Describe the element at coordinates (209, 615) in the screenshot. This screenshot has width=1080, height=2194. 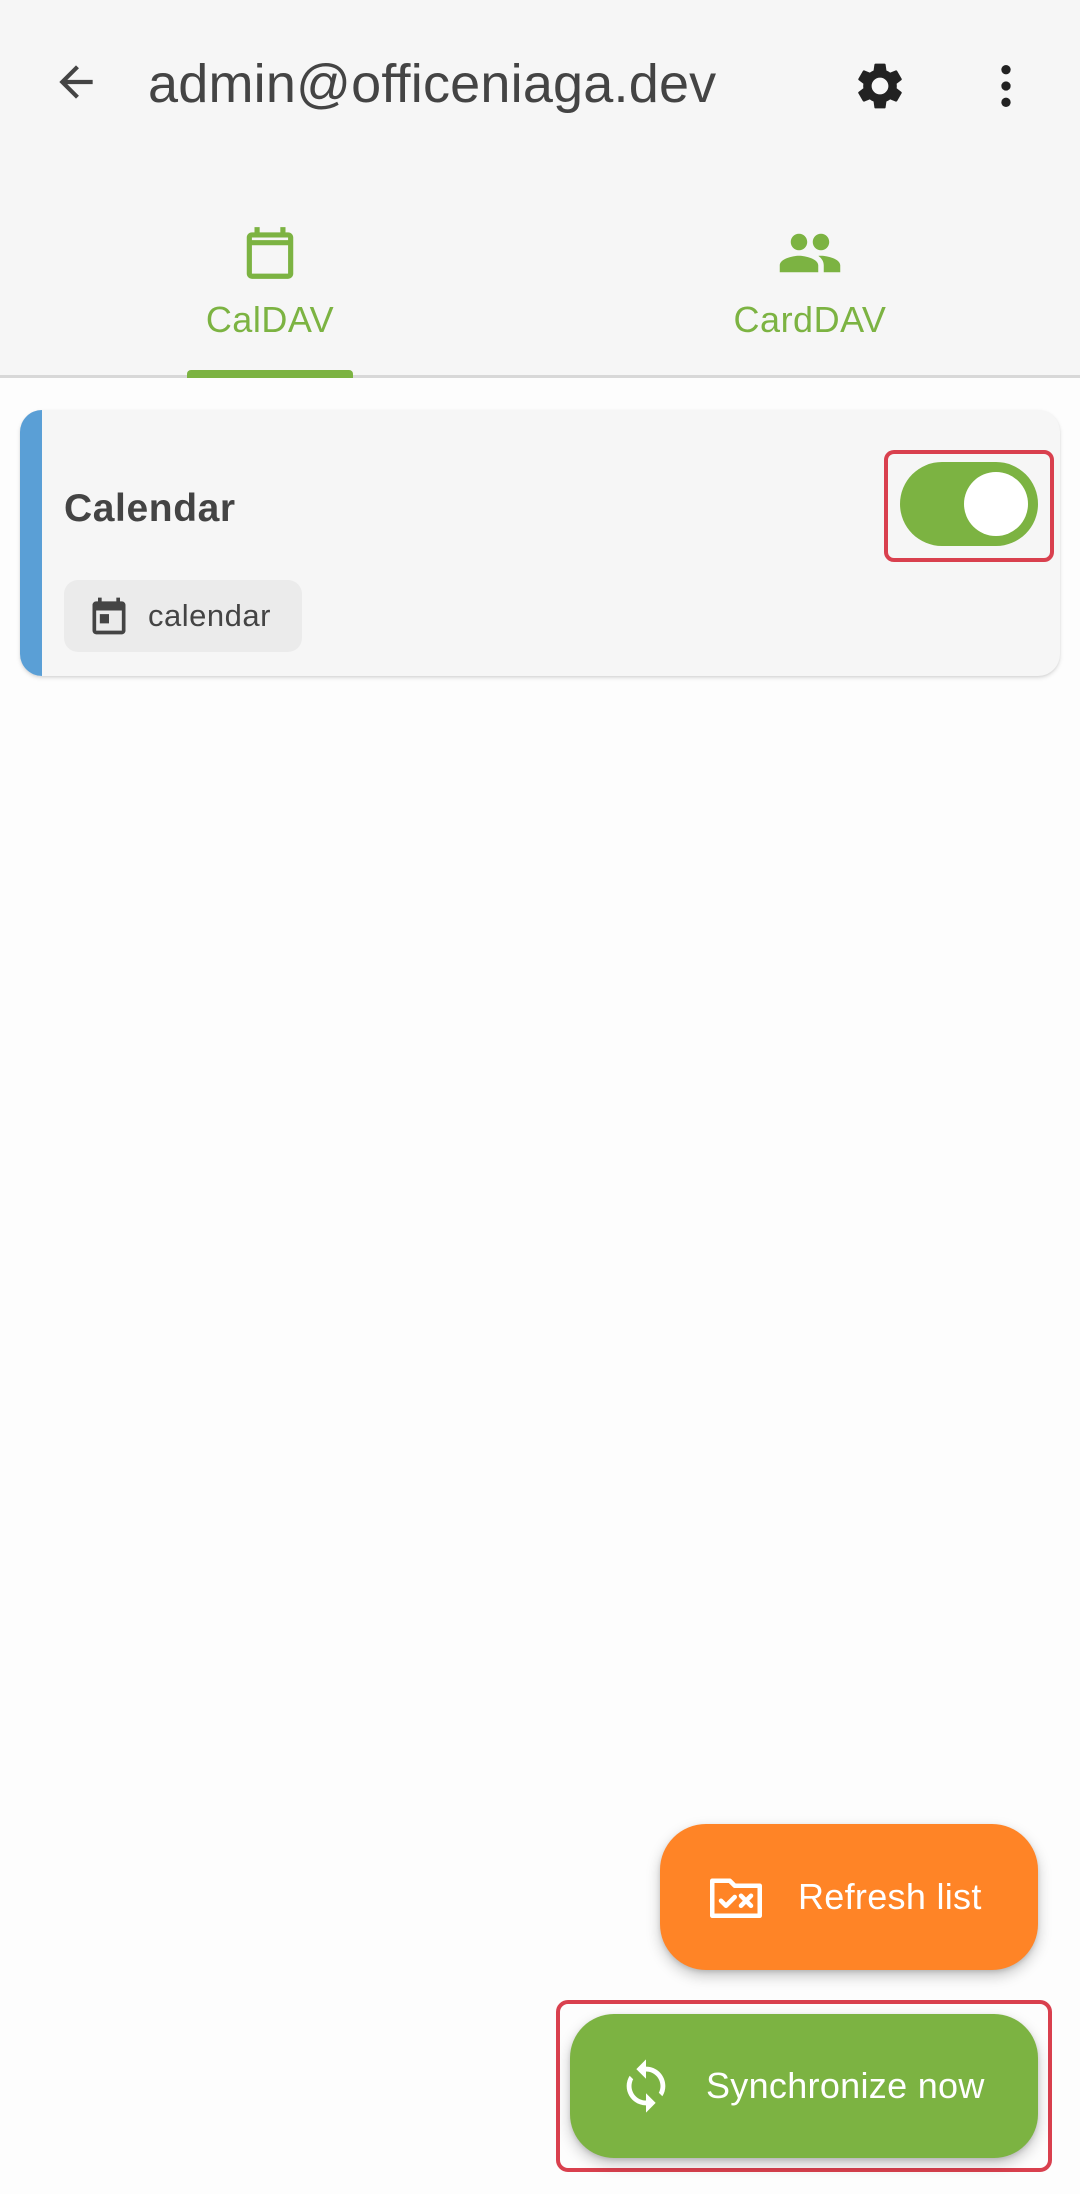
I see `chip-label: calendar` at that location.